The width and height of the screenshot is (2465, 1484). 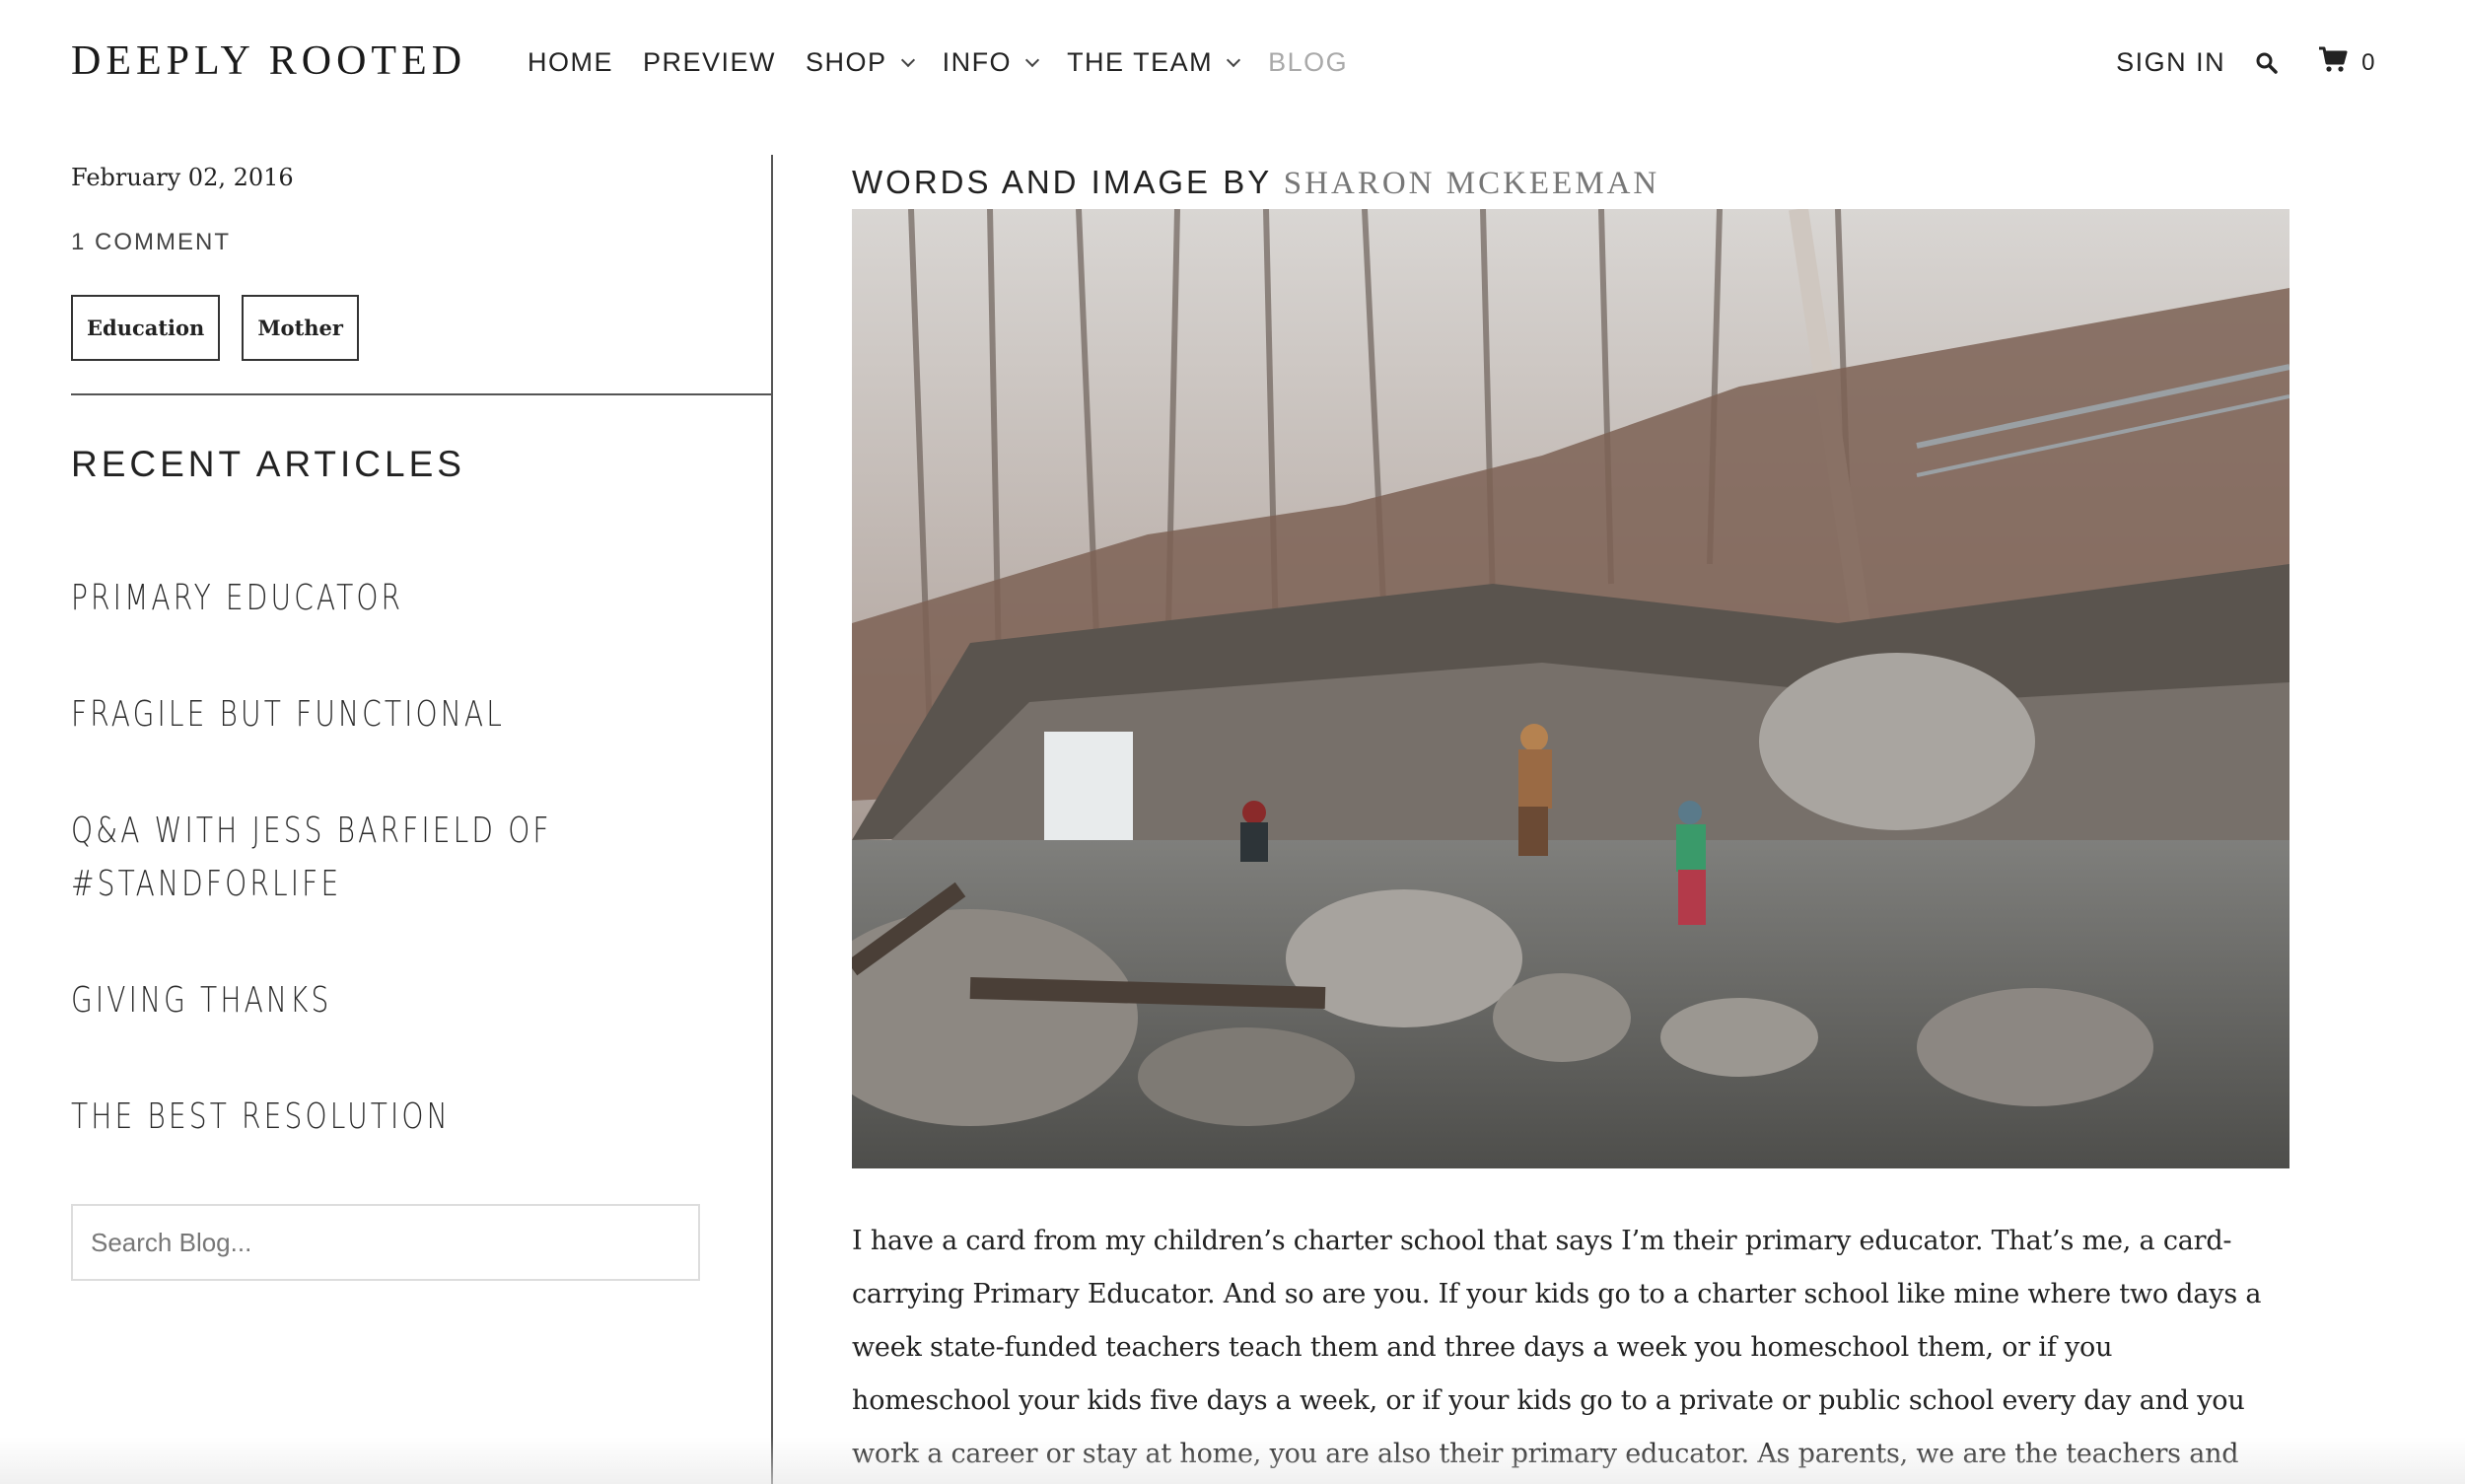 I want to click on post-date: February 02, 2016, so click(x=182, y=177).